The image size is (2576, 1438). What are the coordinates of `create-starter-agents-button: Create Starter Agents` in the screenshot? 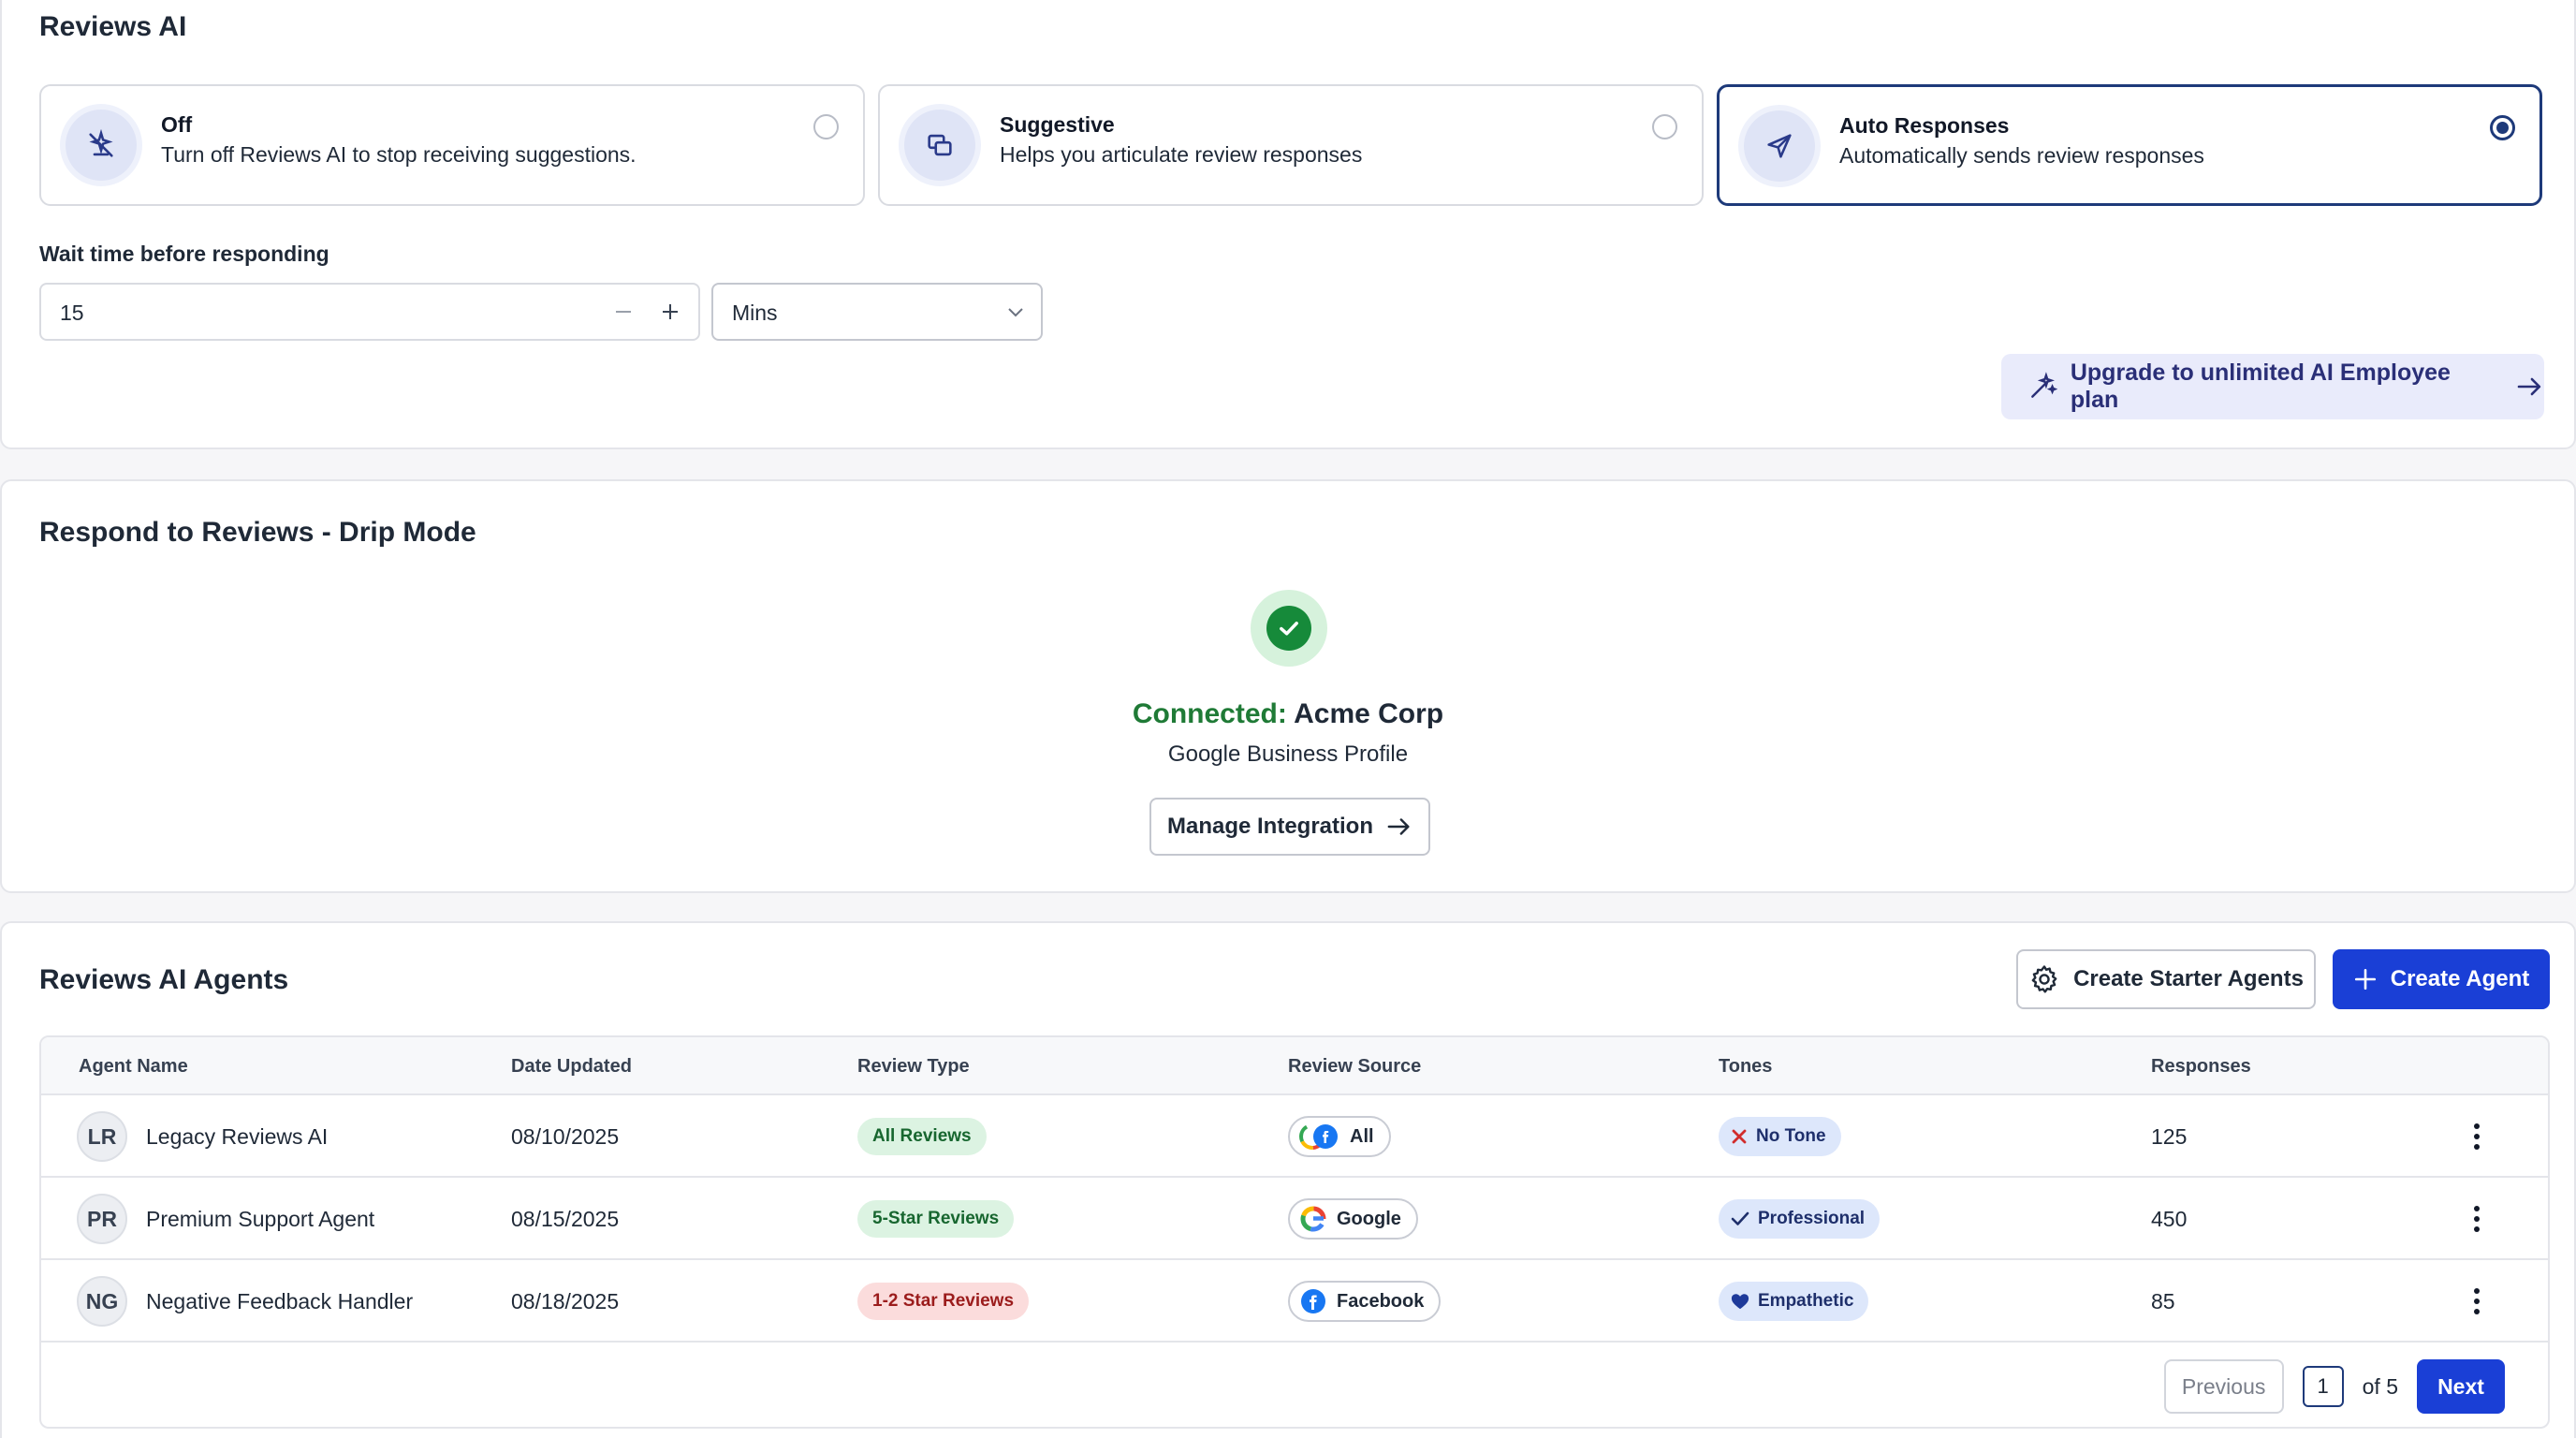 It's located at (2166, 979).